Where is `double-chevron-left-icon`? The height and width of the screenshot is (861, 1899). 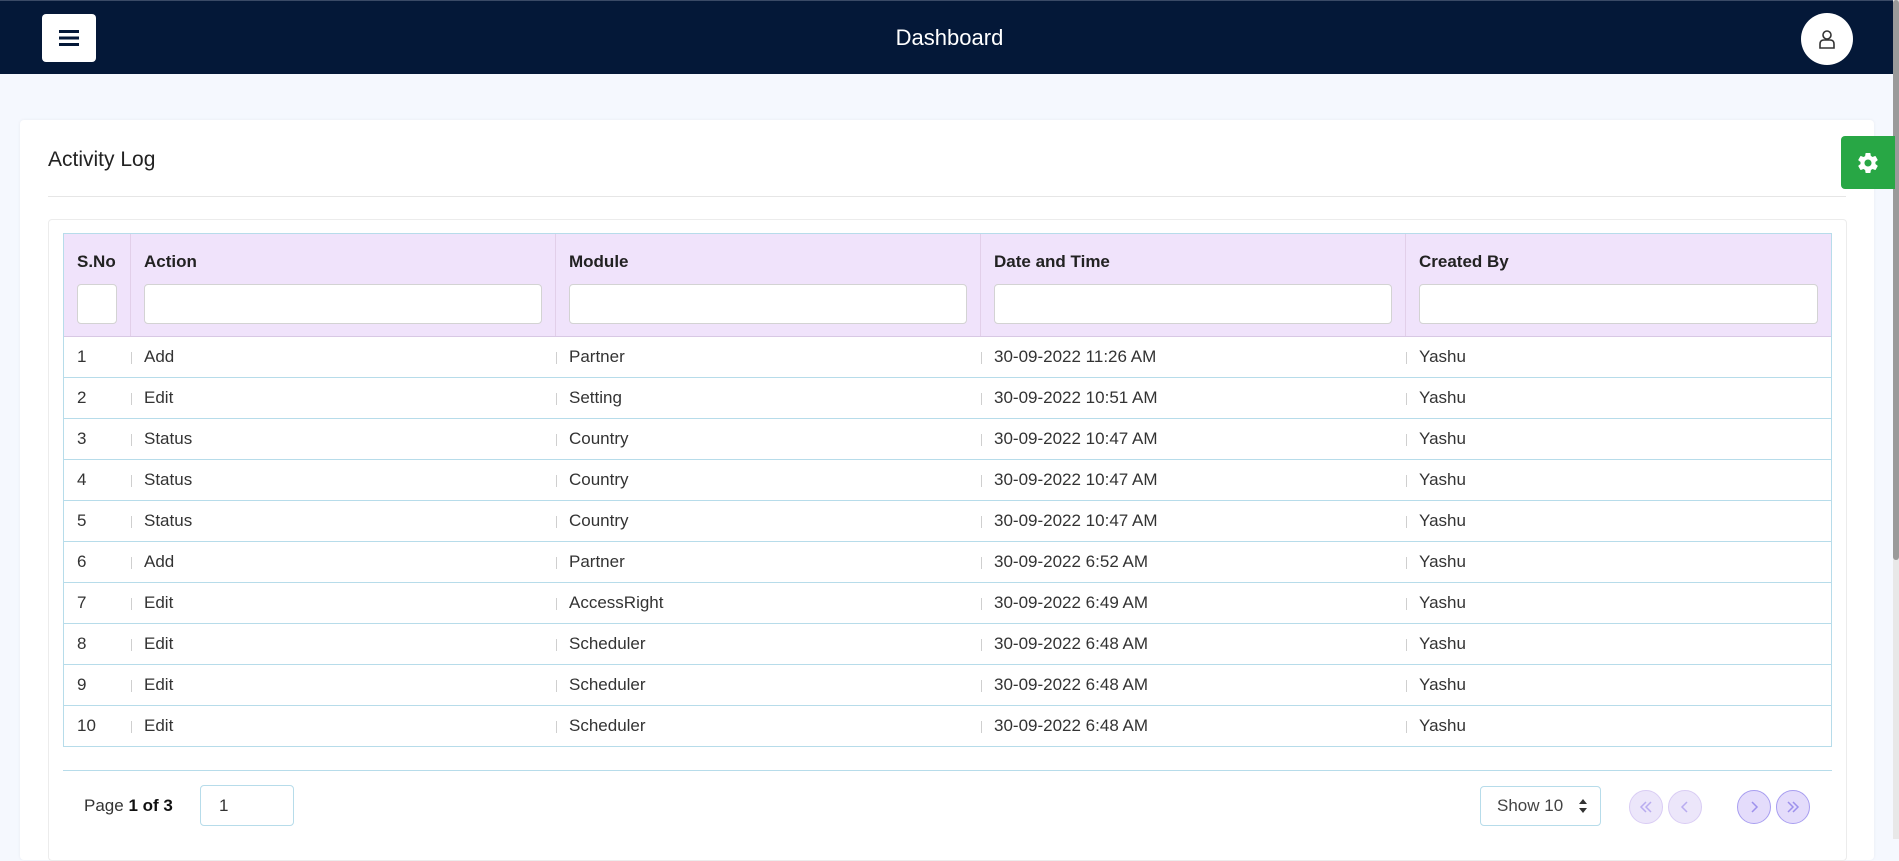 double-chevron-left-icon is located at coordinates (1645, 807).